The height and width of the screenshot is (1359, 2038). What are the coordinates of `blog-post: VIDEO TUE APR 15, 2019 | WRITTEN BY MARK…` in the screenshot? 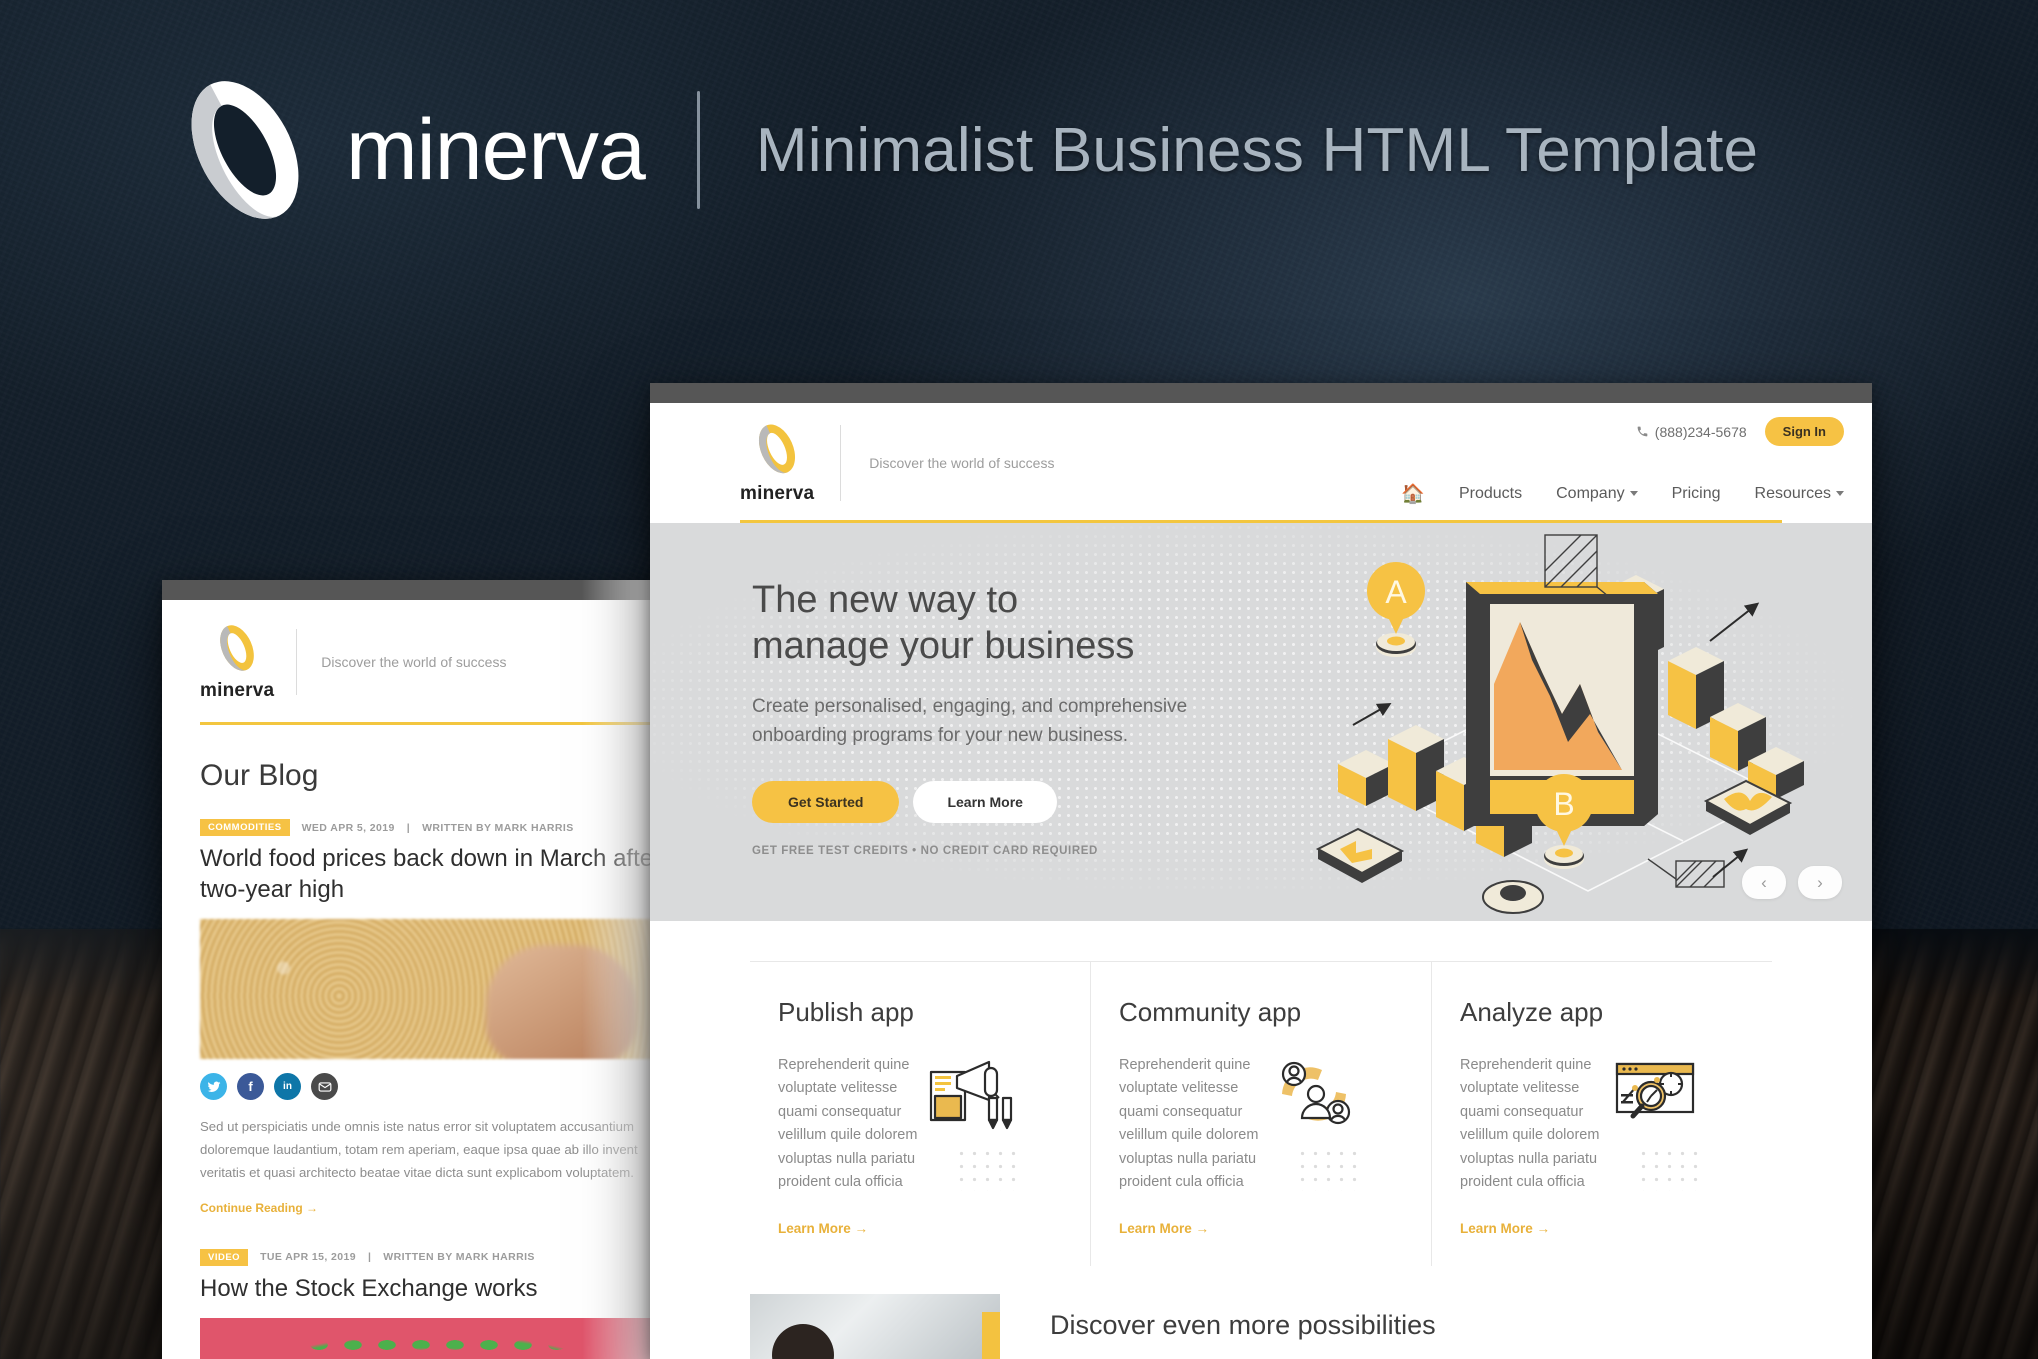 It's located at (432, 1303).